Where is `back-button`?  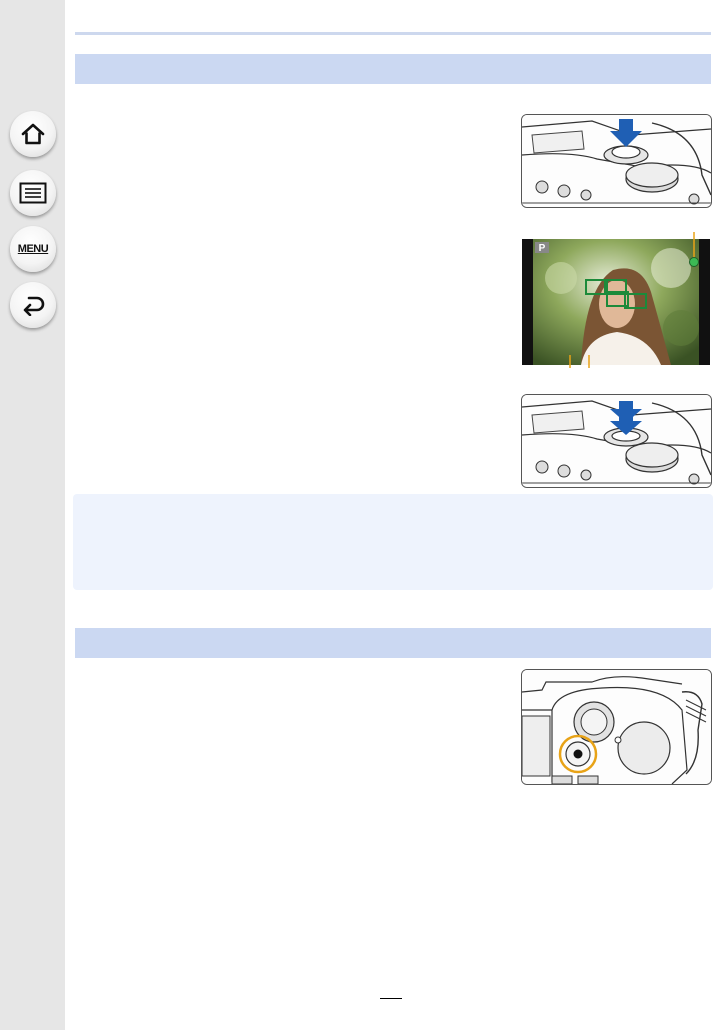 back-button is located at coordinates (33, 305).